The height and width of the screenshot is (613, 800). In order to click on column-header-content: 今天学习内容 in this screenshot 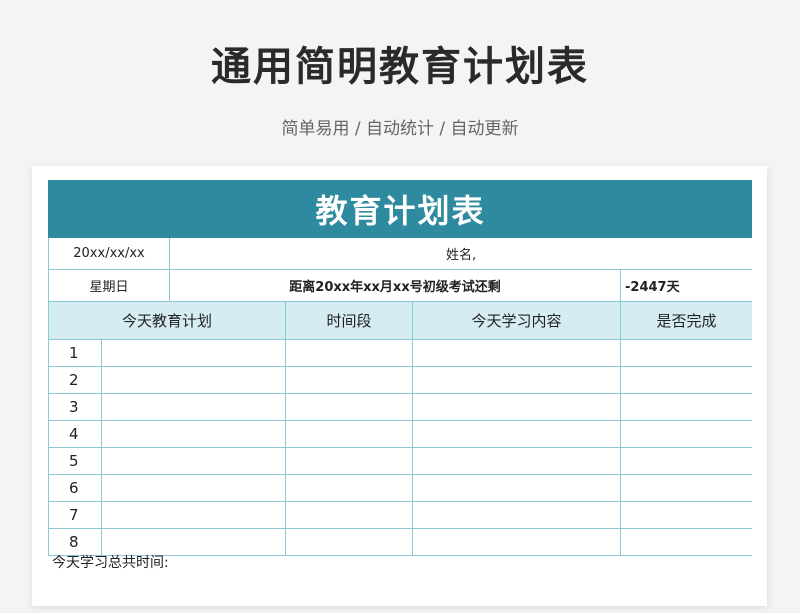, I will do `click(516, 320)`.